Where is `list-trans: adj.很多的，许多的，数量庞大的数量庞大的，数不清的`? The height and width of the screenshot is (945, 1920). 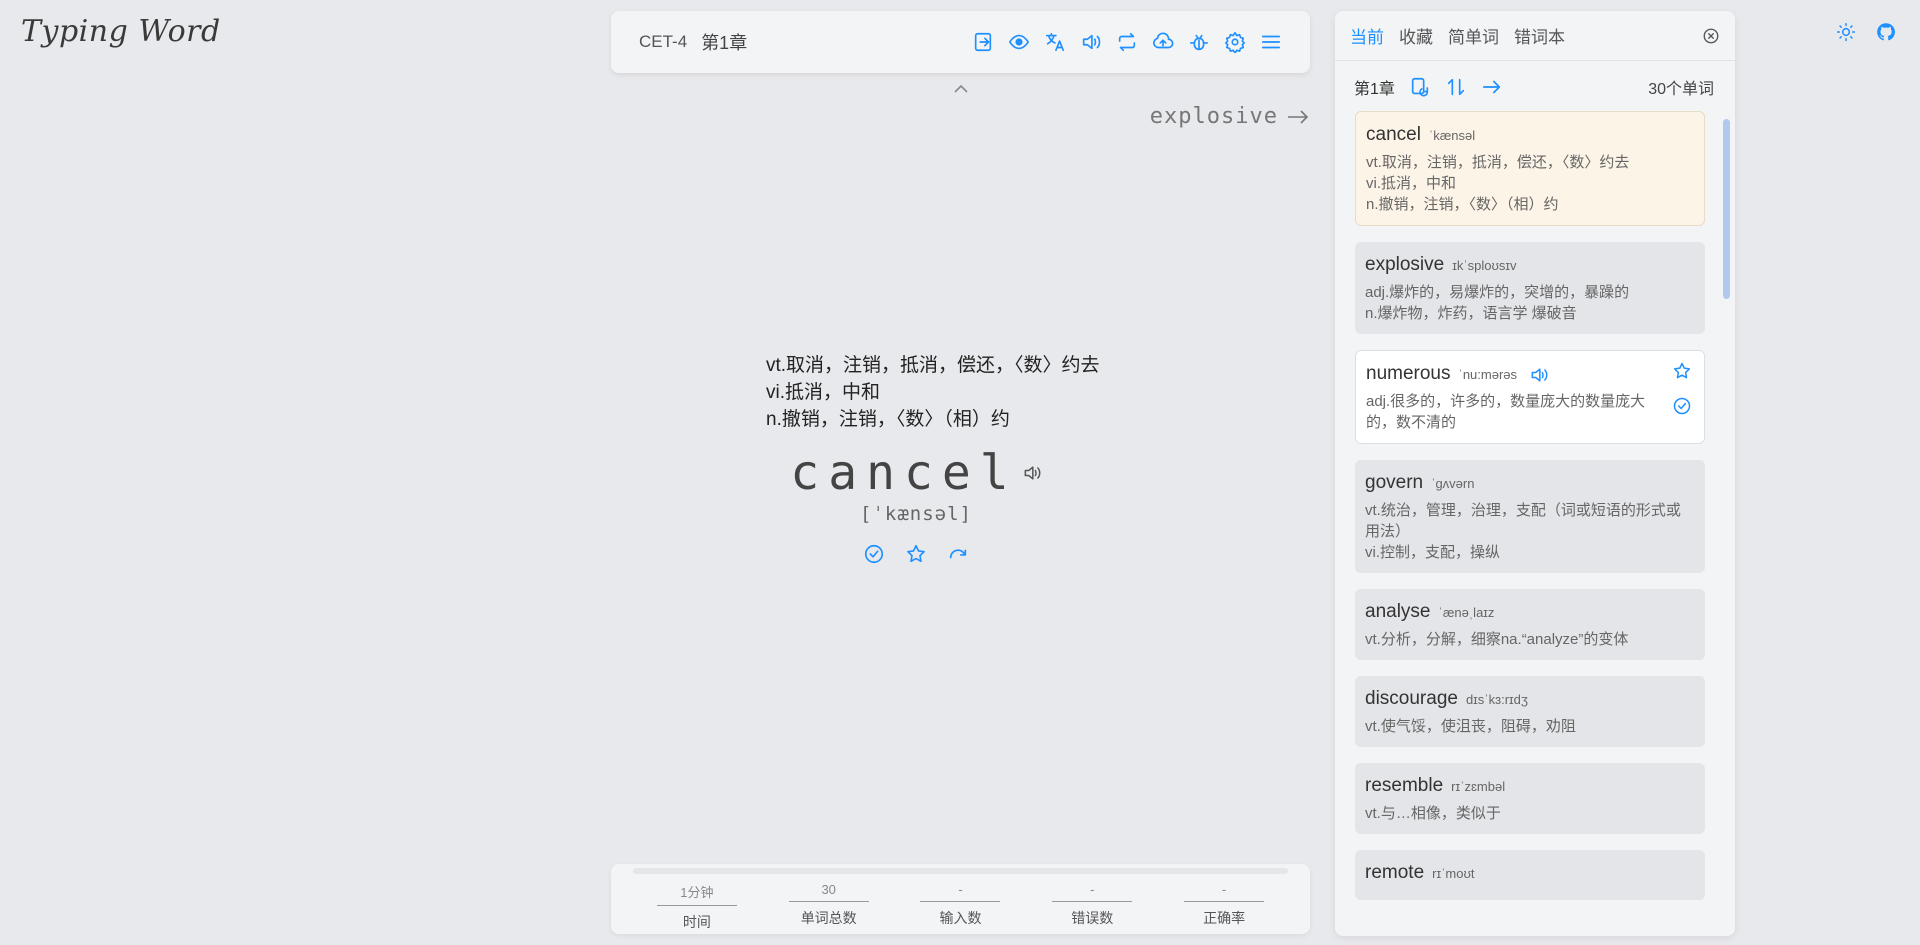 list-trans: adj.很多的，许多的，数量庞大的数量庞大的，数不清的 is located at coordinates (1506, 412).